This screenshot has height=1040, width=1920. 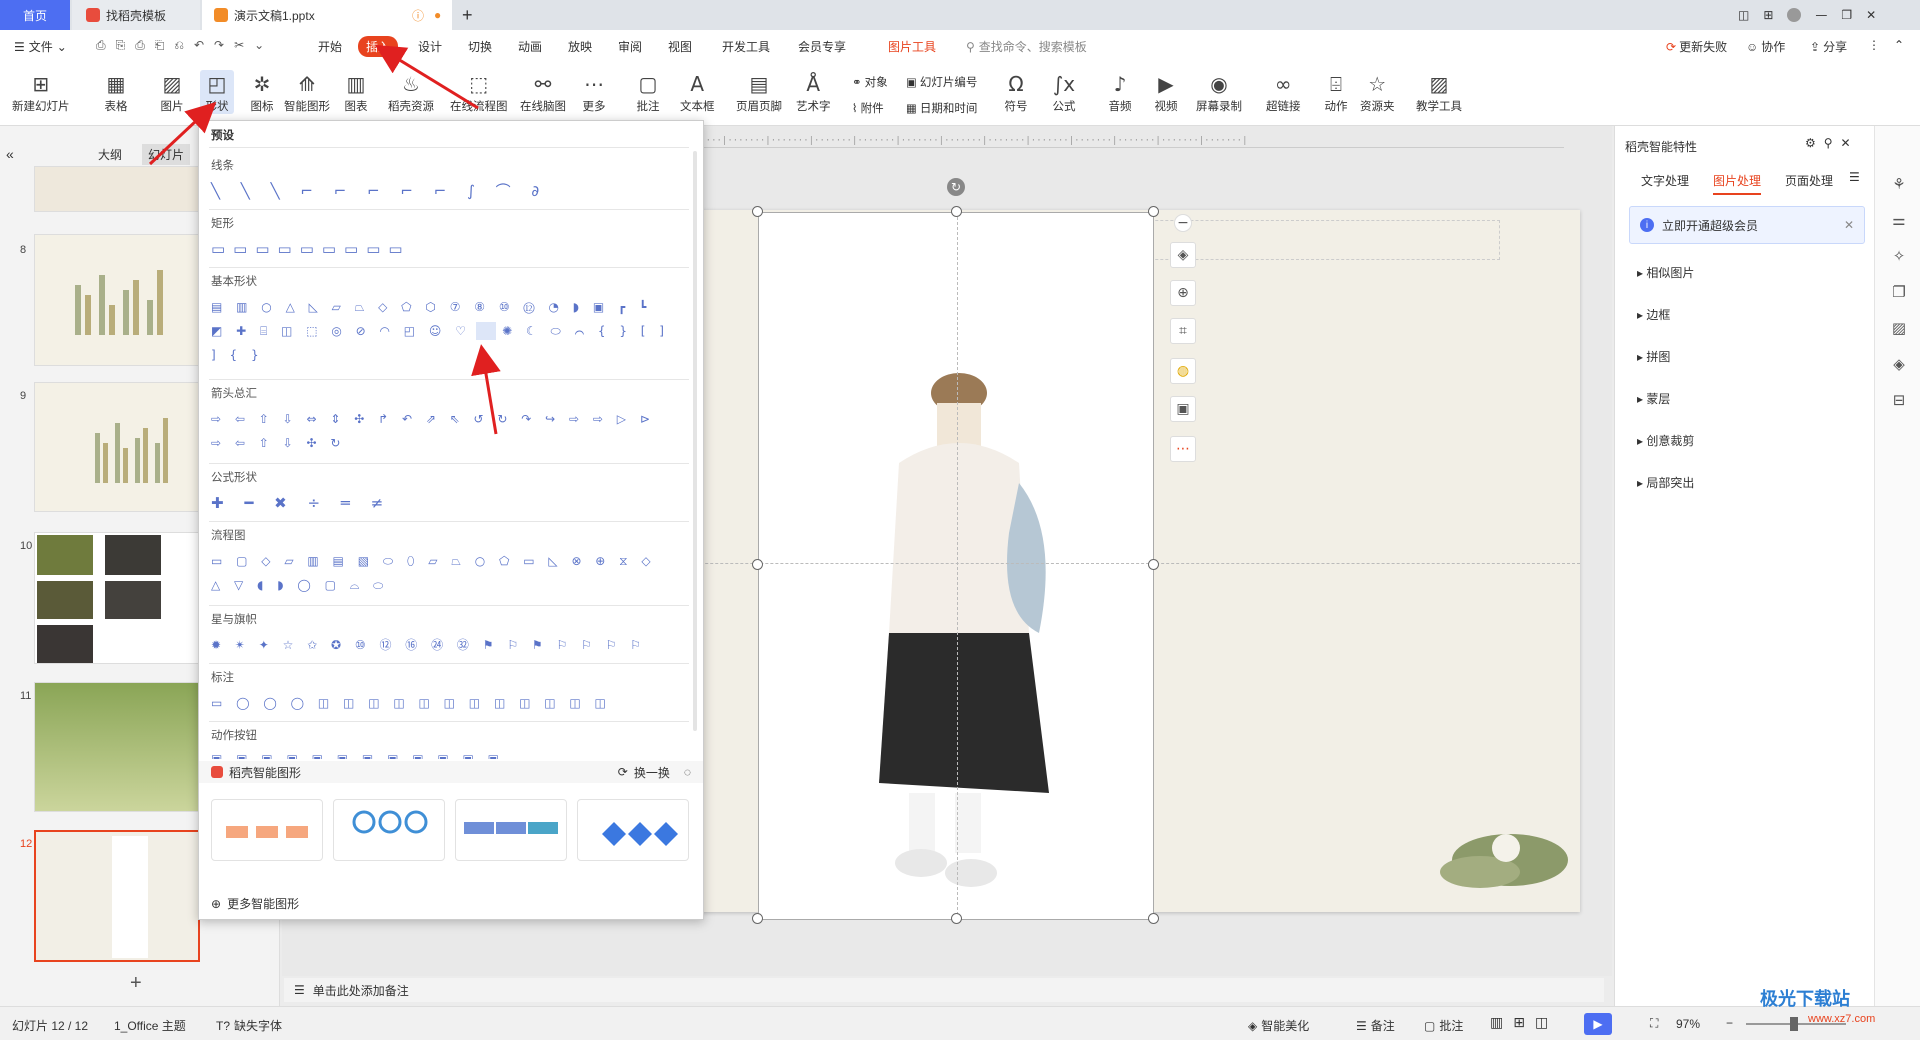 What do you see at coordinates (1665, 482) in the screenshot?
I see `local-highlight-item: ▸ 局部突出` at bounding box center [1665, 482].